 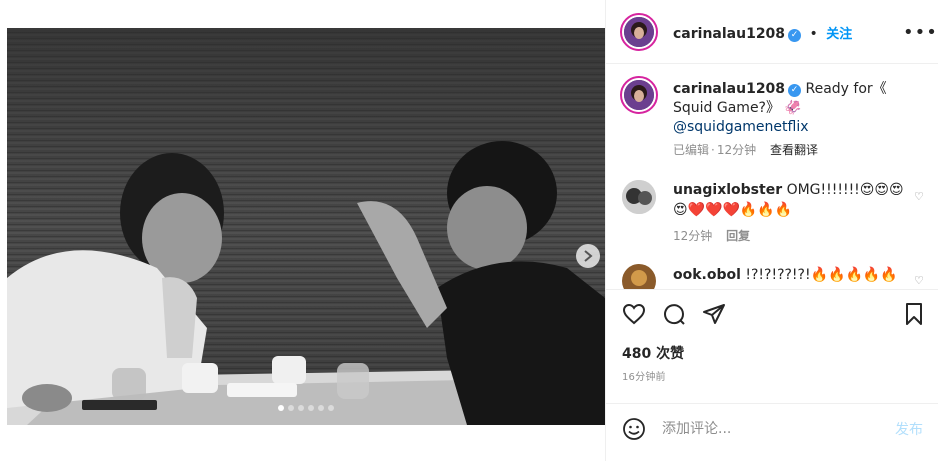 I want to click on comment-username: ook.obol, so click(x=707, y=275).